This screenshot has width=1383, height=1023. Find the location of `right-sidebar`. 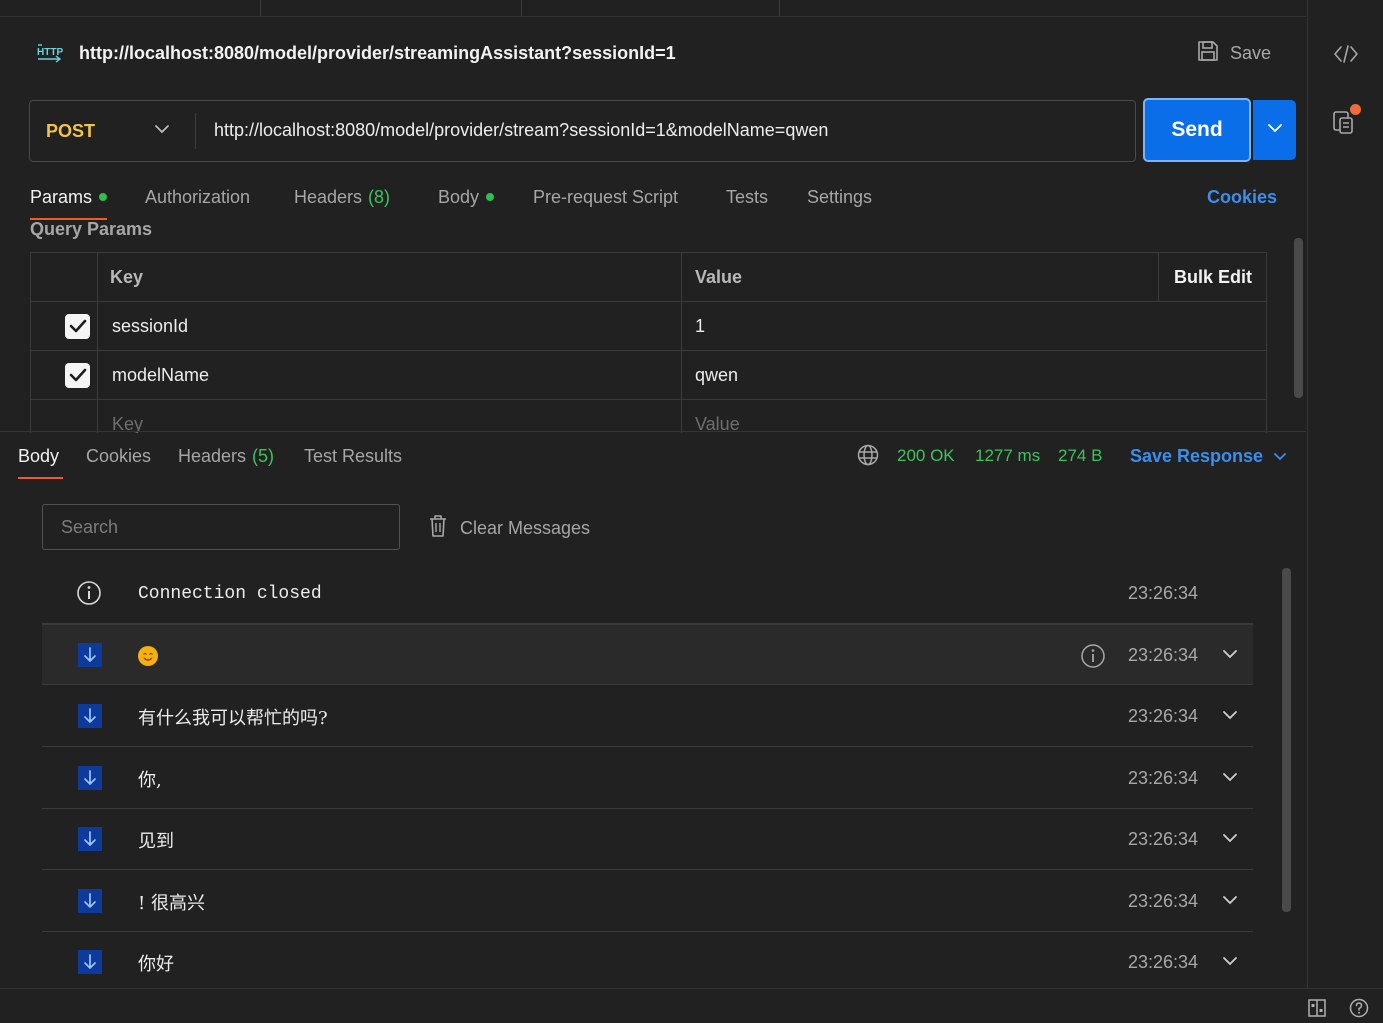

right-sidebar is located at coordinates (1345, 494).